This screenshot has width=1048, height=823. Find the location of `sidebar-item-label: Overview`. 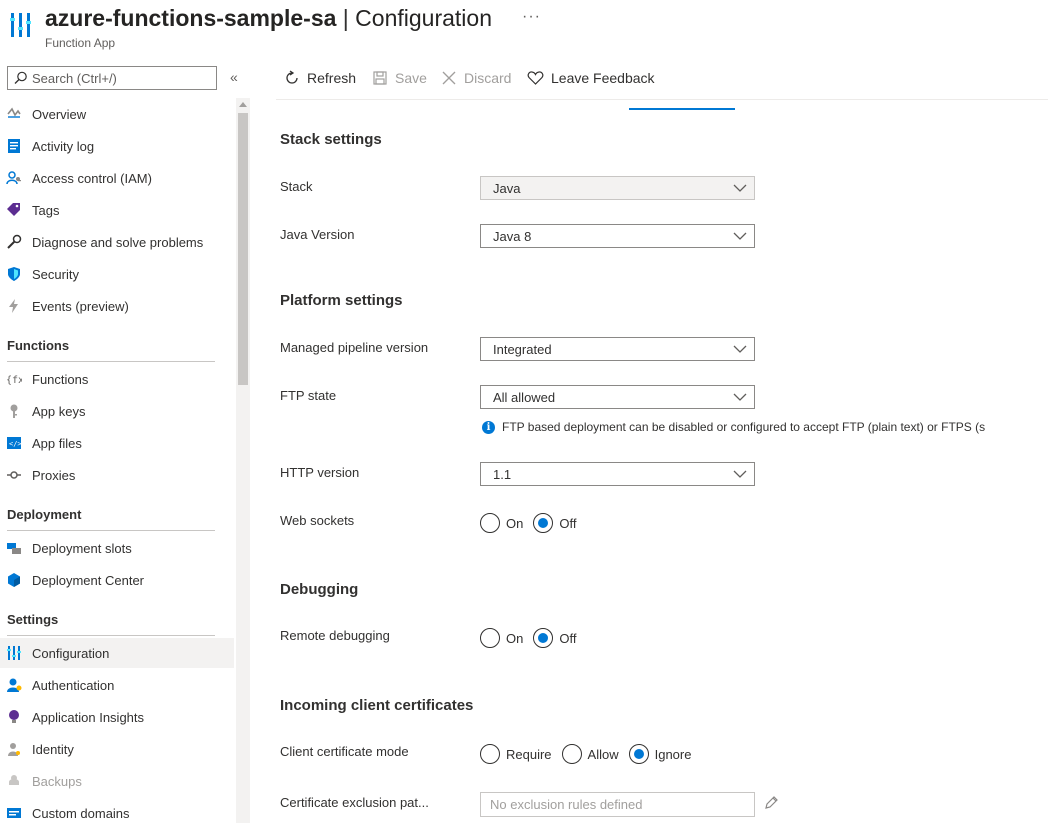

sidebar-item-label: Overview is located at coordinates (59, 114).